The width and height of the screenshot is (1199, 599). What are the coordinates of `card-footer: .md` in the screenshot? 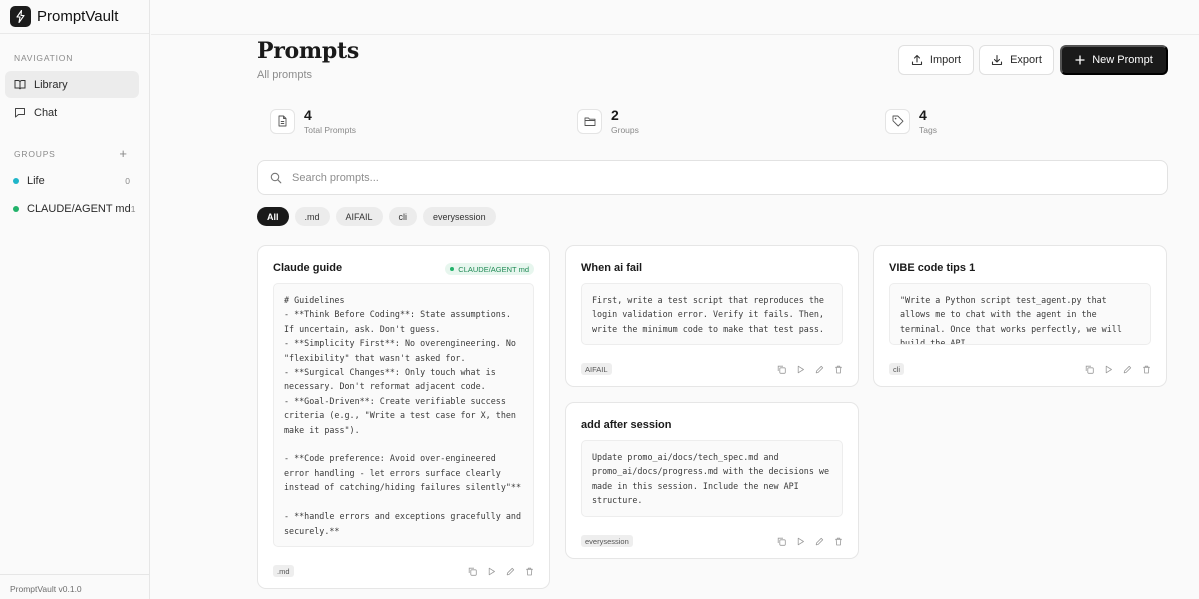 It's located at (403, 571).